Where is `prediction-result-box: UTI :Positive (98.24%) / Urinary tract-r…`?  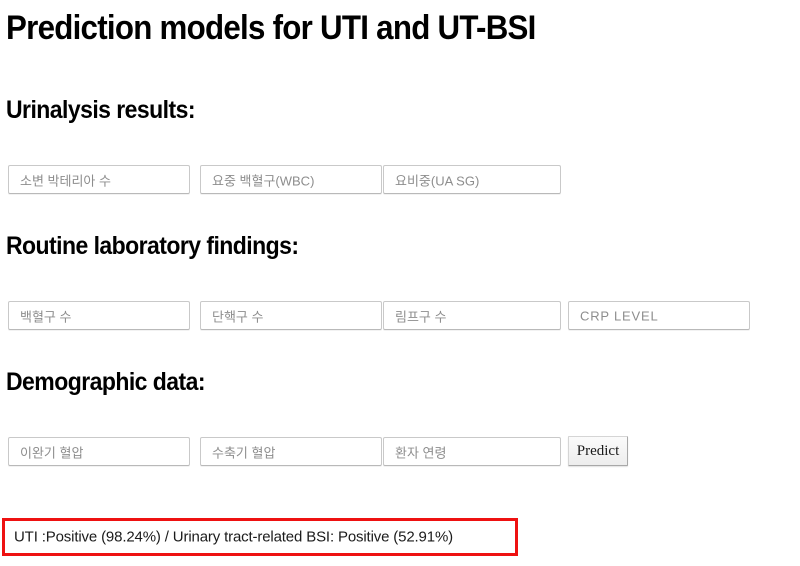 prediction-result-box: UTI :Positive (98.24%) / Urinary tract-r… is located at coordinates (260, 537).